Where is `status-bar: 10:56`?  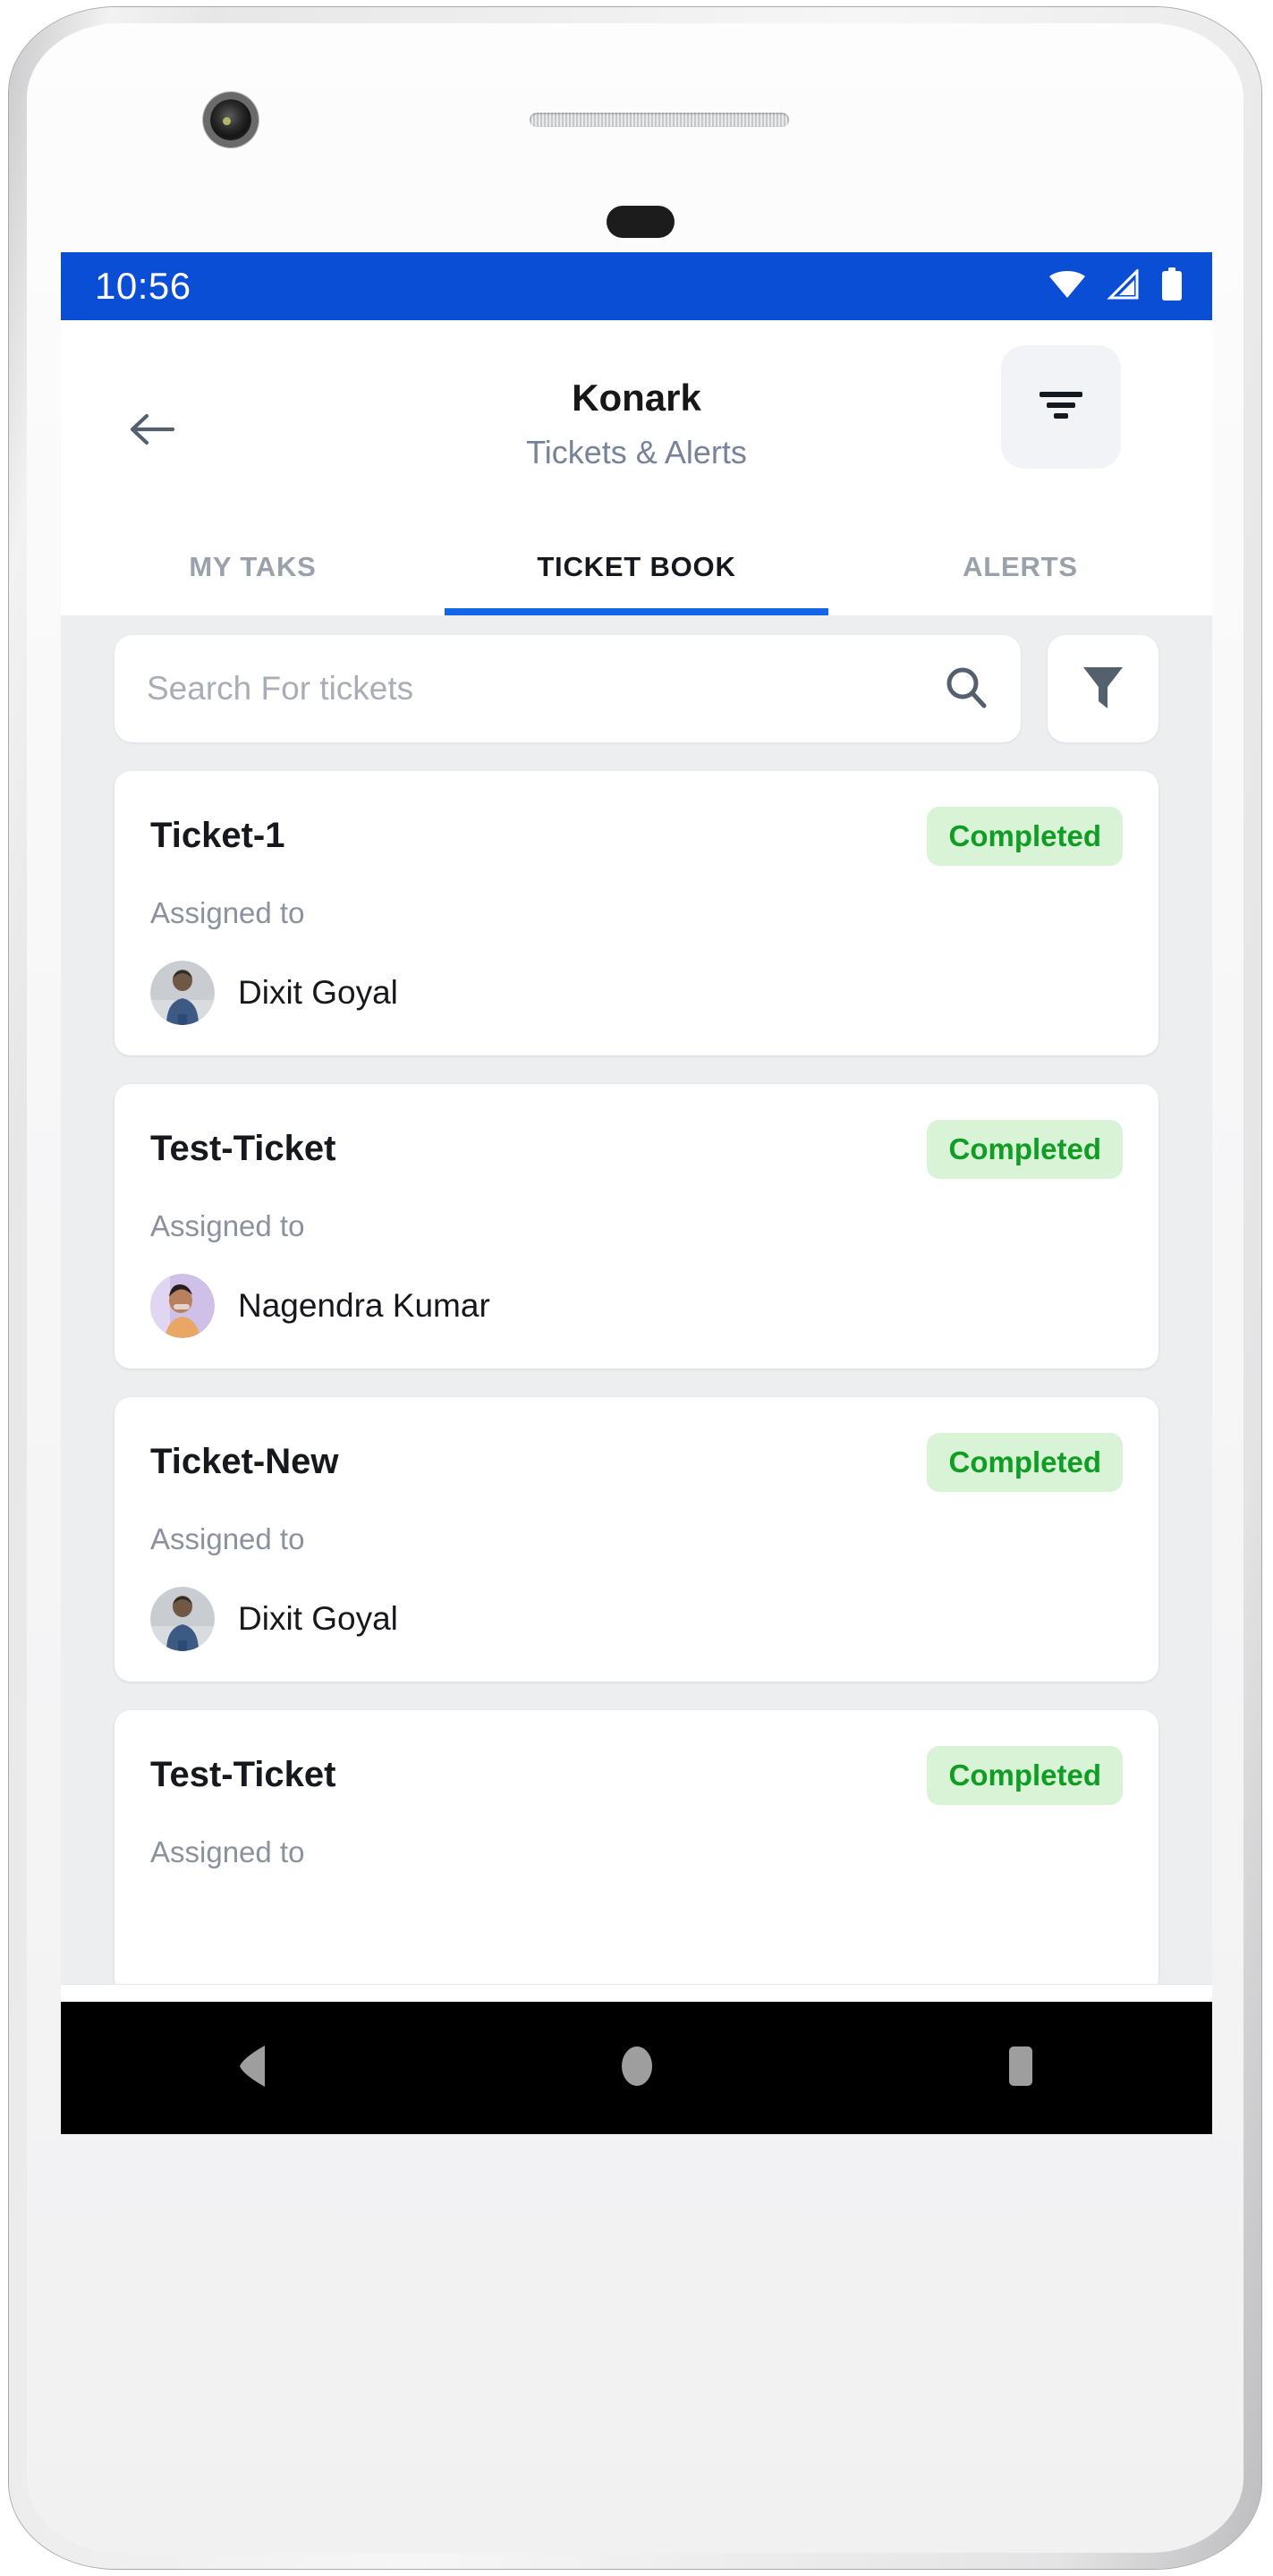
status-bar: 10:56 is located at coordinates (636, 286).